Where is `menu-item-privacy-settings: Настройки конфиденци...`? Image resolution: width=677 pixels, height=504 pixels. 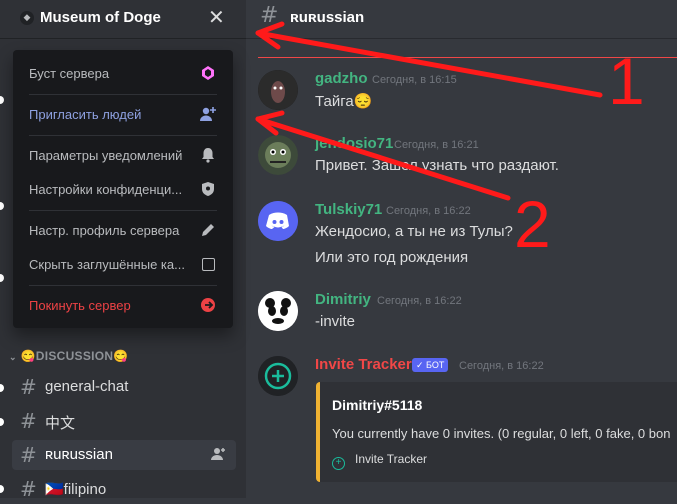 menu-item-privacy-settings: Настройки конфиденци... is located at coordinates (123, 189).